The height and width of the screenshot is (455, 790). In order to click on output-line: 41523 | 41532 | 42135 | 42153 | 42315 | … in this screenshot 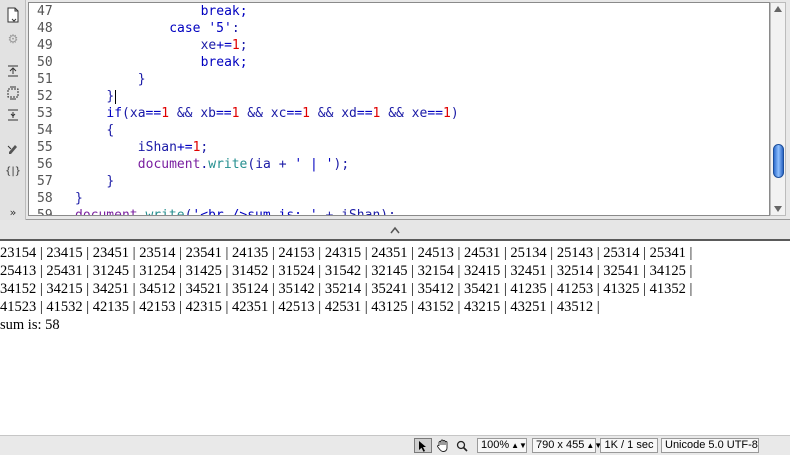, I will do `click(300, 307)`.